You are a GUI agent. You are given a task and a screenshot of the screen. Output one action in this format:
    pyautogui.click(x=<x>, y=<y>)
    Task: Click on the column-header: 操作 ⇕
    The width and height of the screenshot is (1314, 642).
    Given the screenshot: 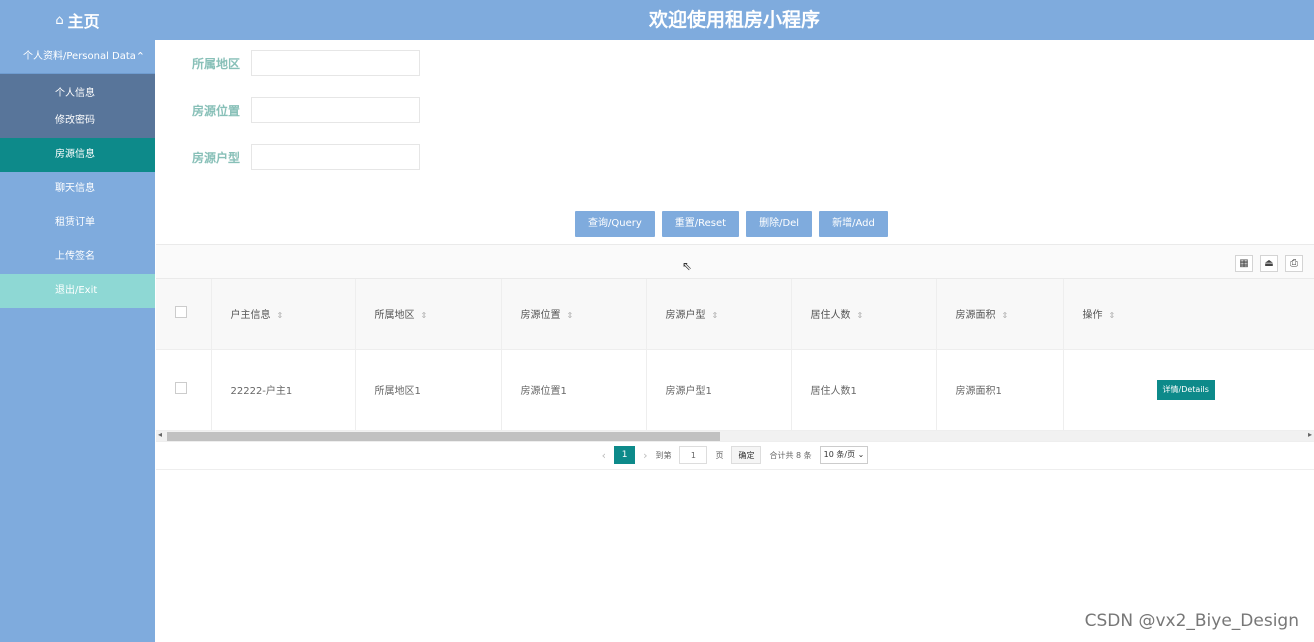 What is the action you would take?
    pyautogui.click(x=1188, y=314)
    